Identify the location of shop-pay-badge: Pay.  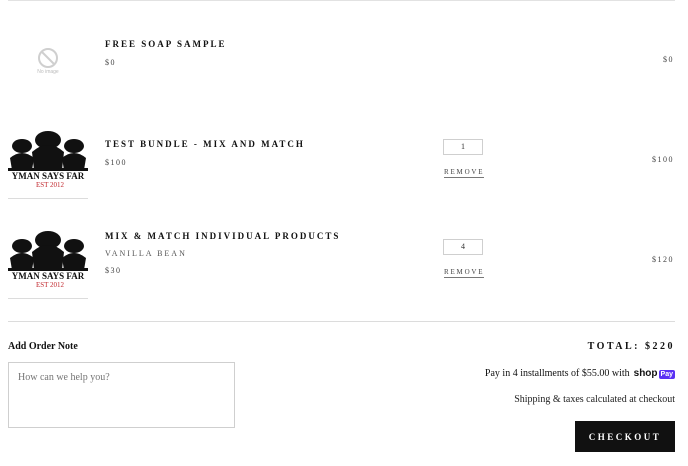
(666, 374).